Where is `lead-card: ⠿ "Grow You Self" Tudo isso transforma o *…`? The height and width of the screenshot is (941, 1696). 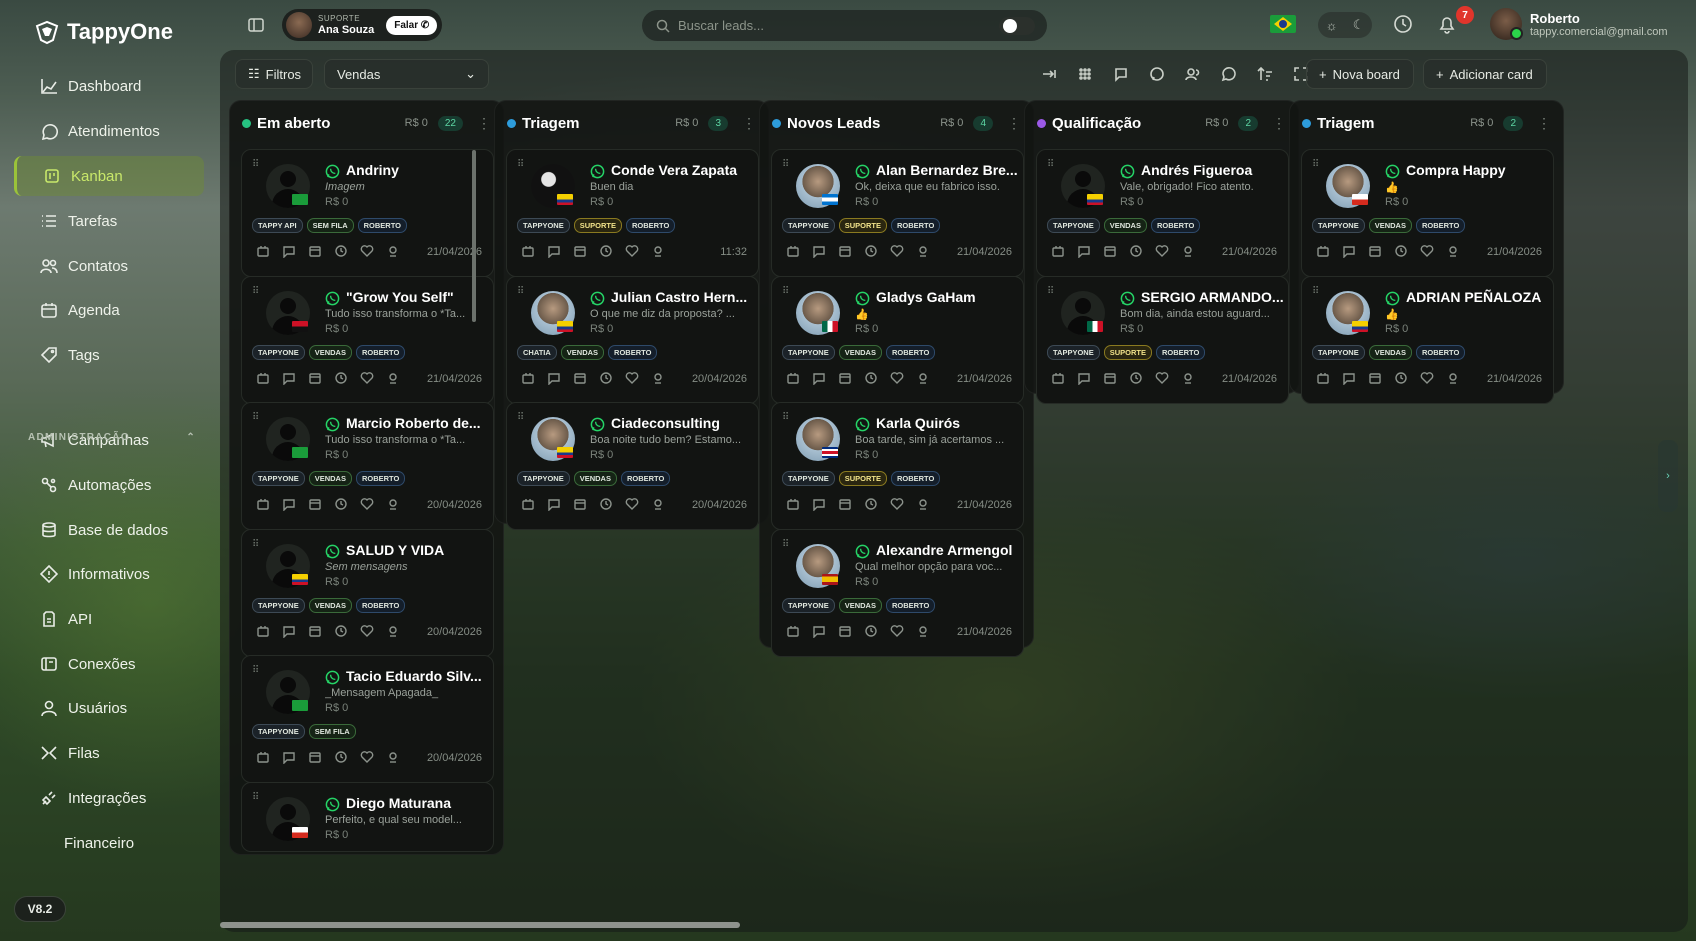 lead-card: ⠿ "Grow You Self" Tudo isso transforma o *… is located at coordinates (367, 339).